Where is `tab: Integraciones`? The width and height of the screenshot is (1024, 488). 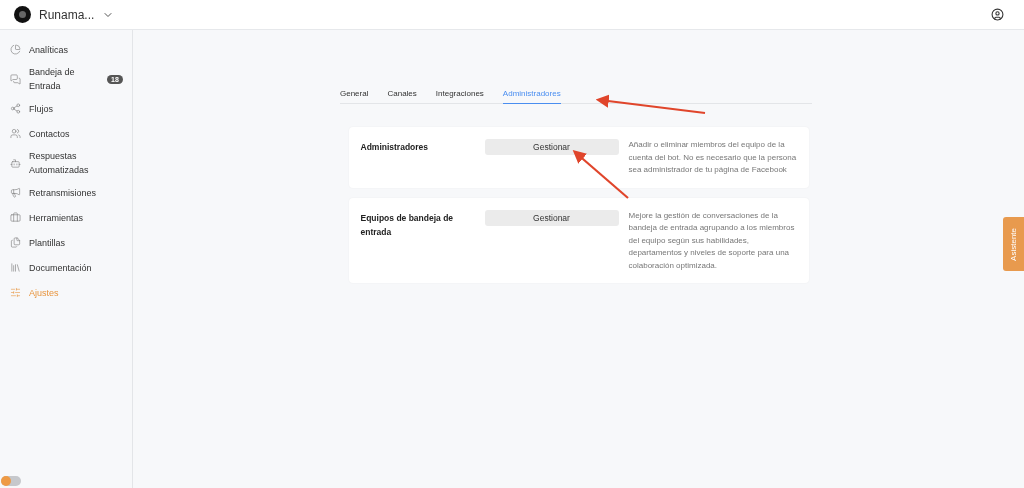 tab: Integraciones is located at coordinates (459, 95).